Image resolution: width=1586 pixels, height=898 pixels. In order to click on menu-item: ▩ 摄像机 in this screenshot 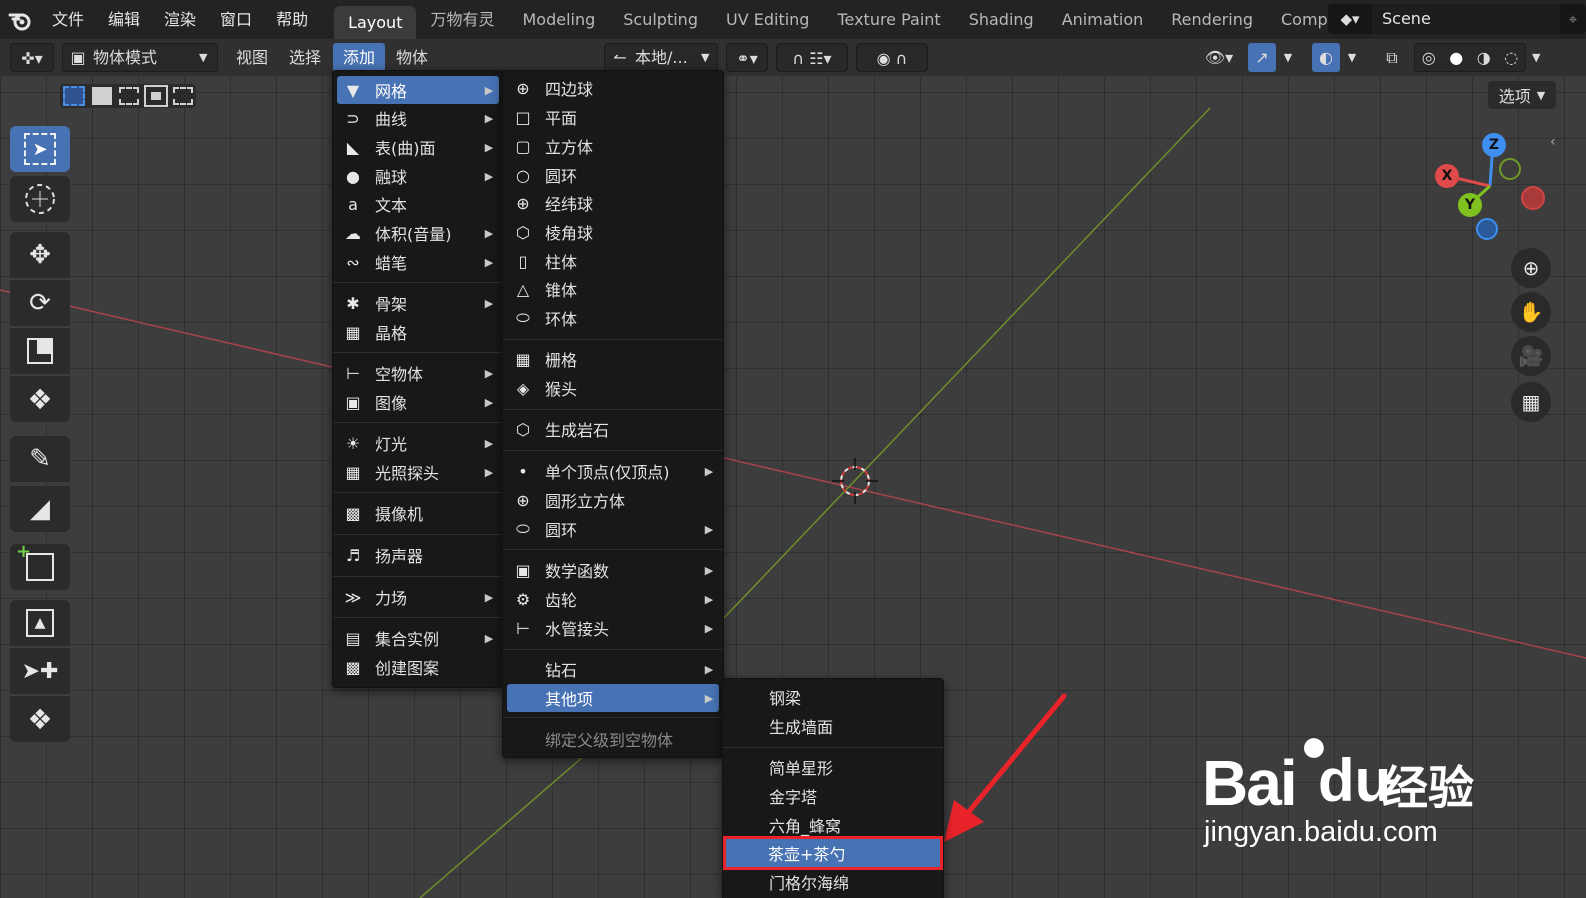, I will do `click(418, 513)`.